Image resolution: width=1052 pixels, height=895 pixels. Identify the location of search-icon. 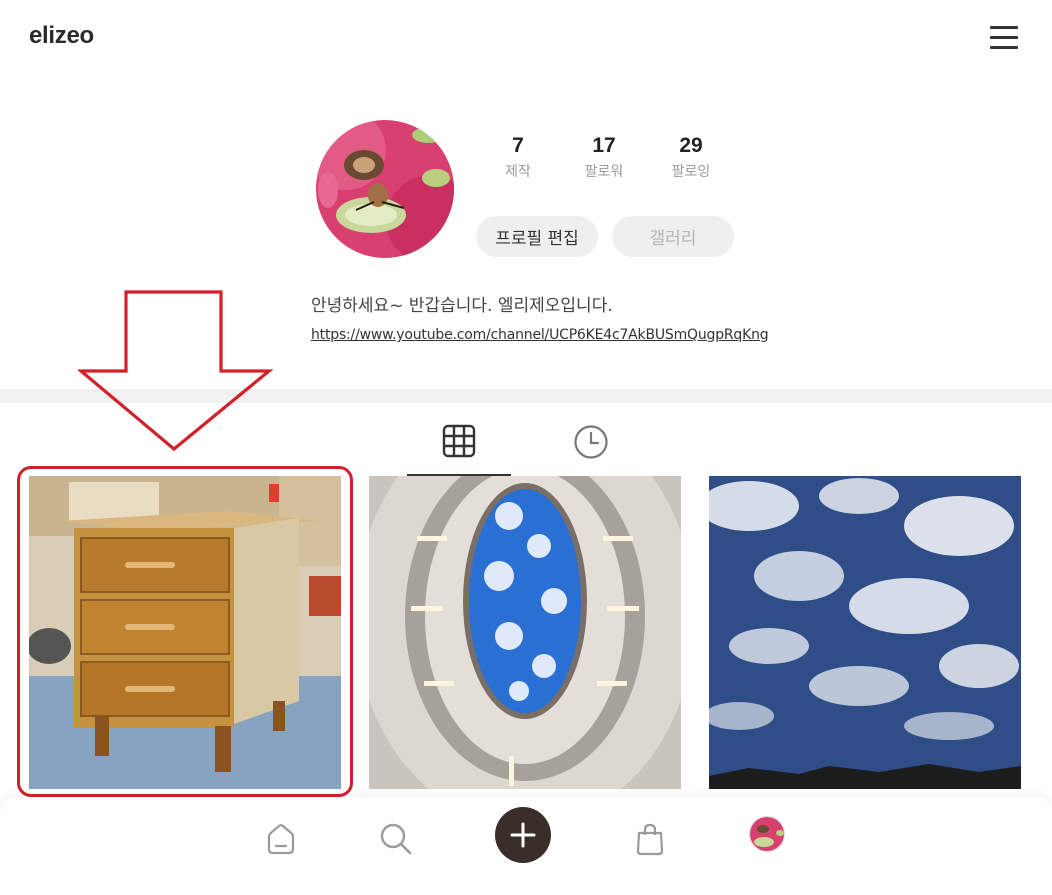
(396, 839).